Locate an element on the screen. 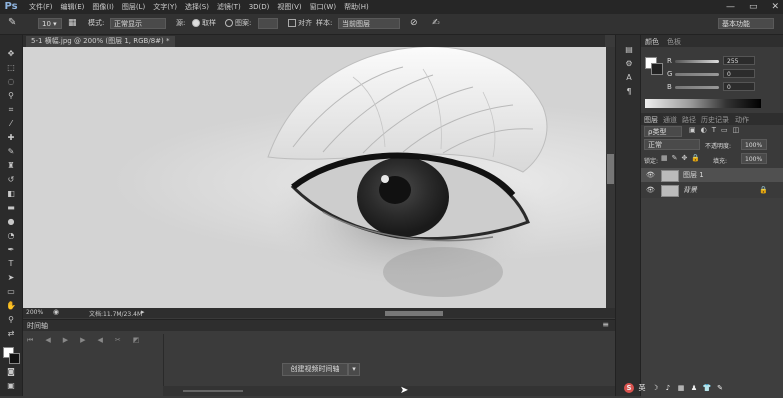 This screenshot has height=398, width=783. moon-icon: ☽ is located at coordinates (655, 388).